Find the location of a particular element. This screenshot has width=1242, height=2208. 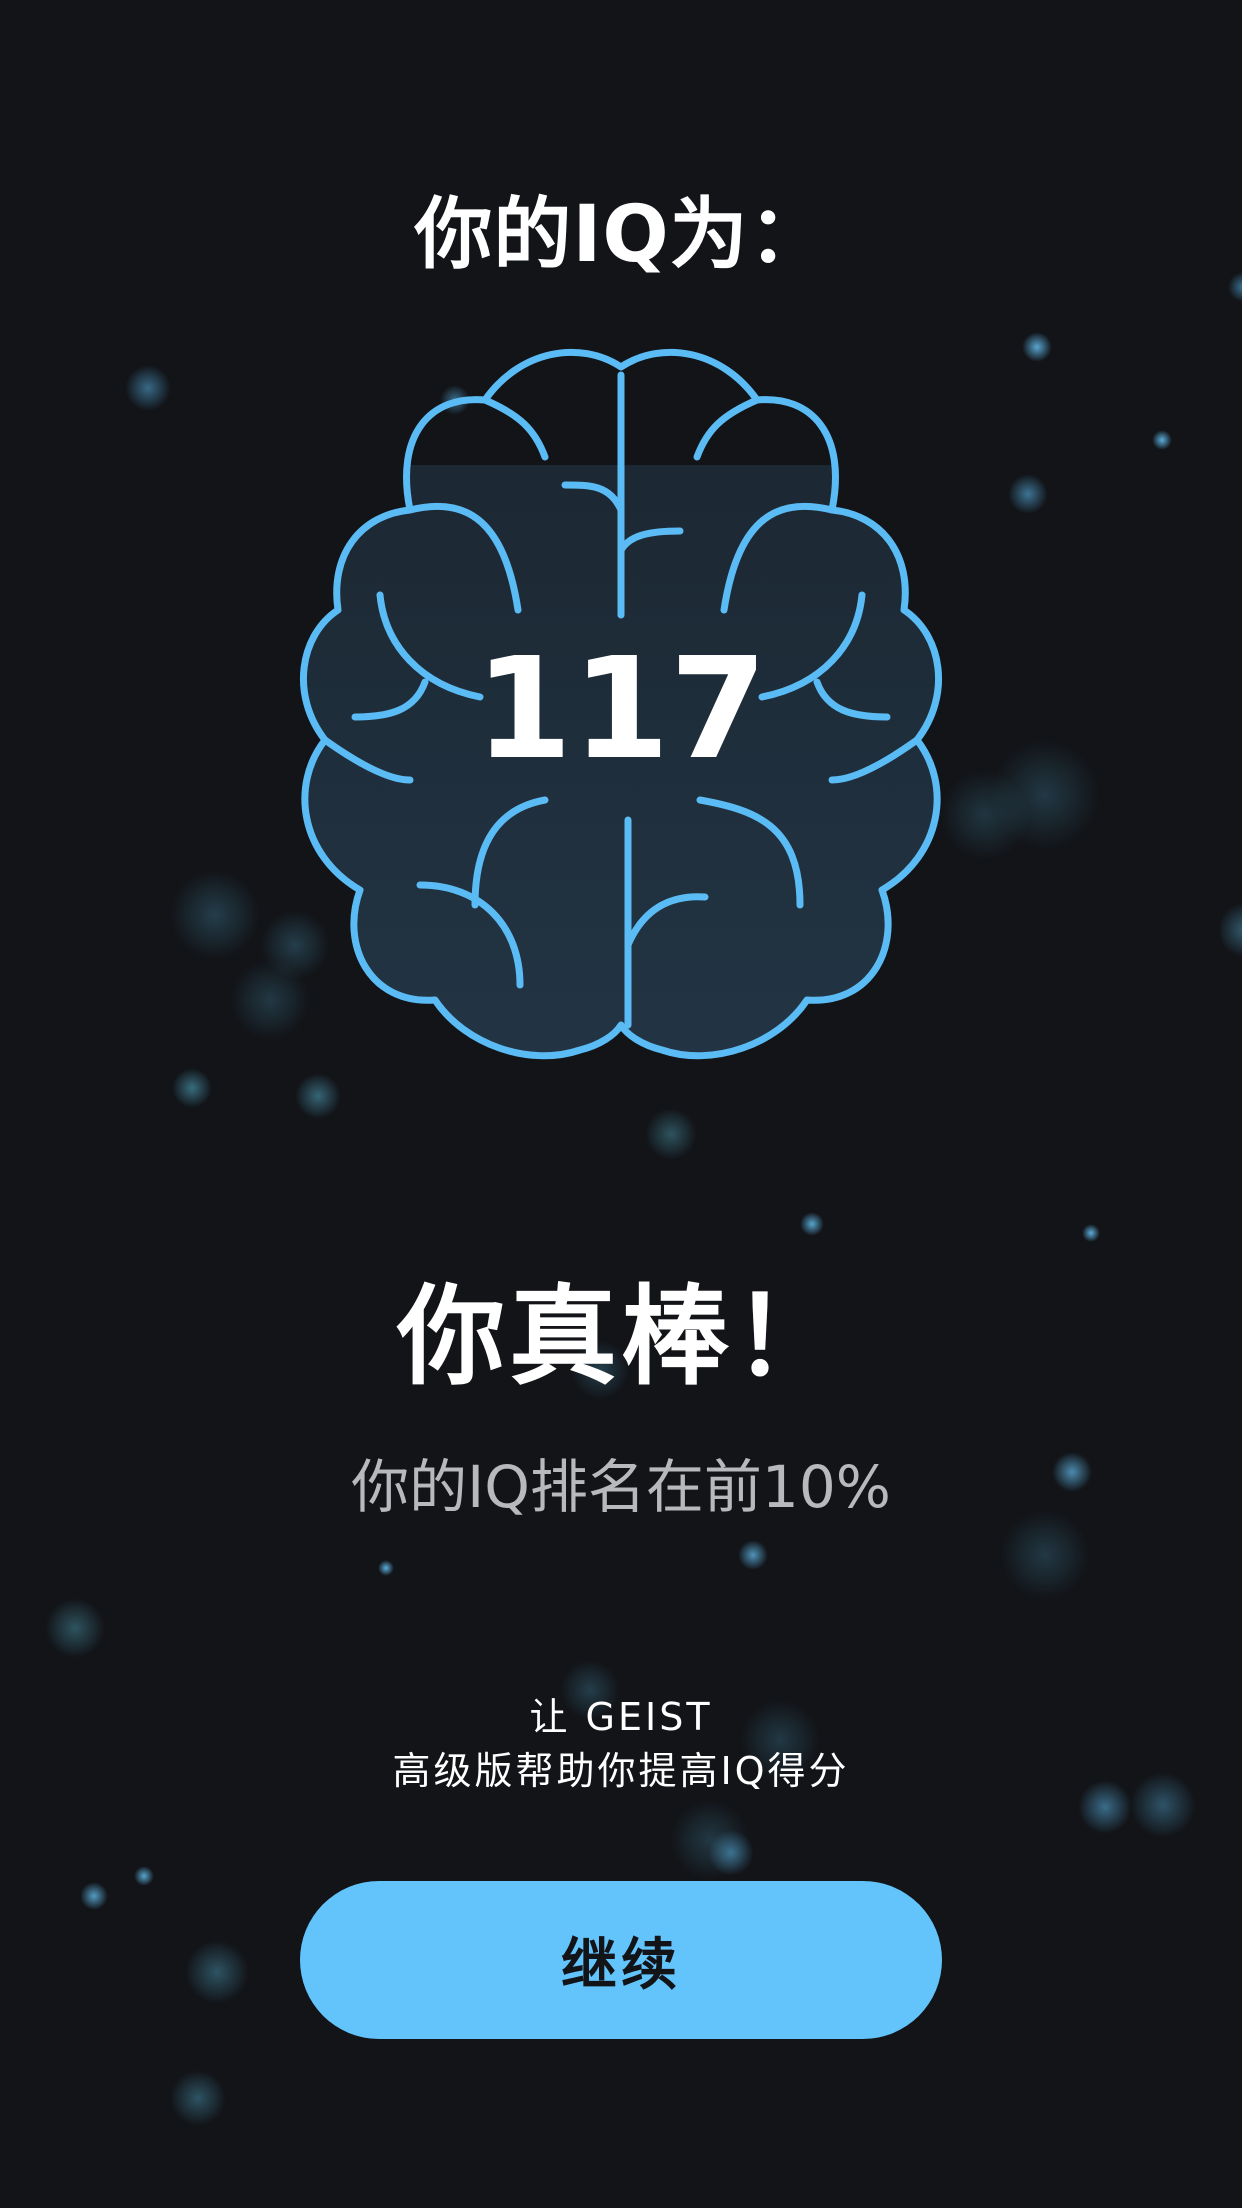

continue-button: 继续 is located at coordinates (621, 1960).